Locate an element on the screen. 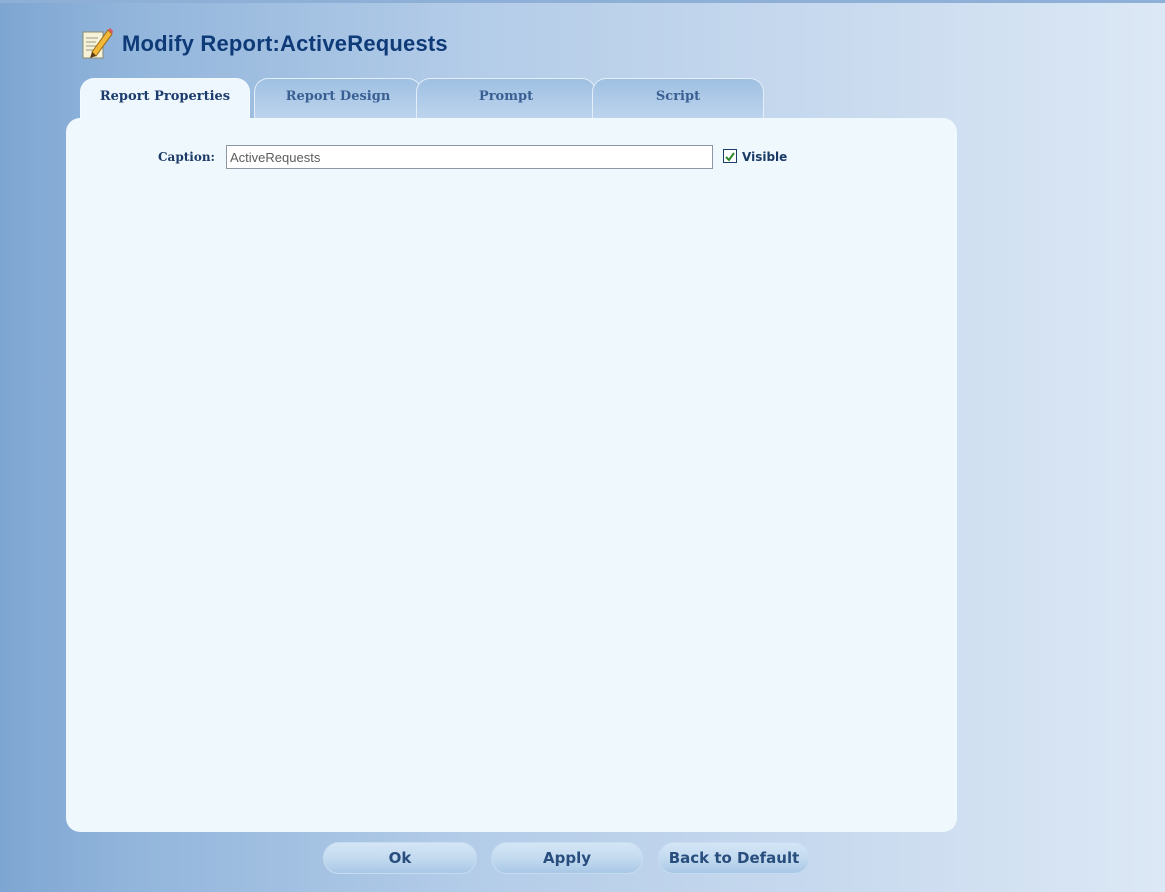  page-title: Modify Report:ActiveRequests is located at coordinates (285, 43).